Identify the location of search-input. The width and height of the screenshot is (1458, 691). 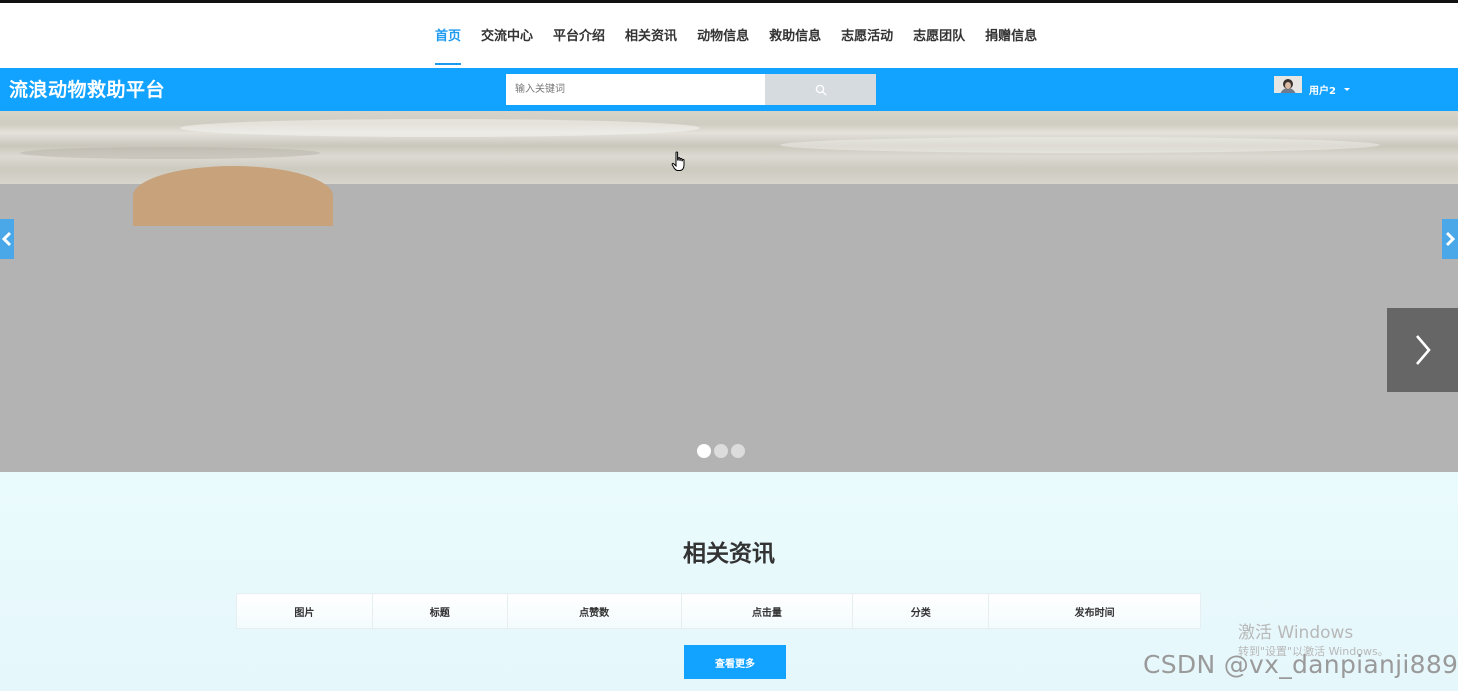
(635, 89).